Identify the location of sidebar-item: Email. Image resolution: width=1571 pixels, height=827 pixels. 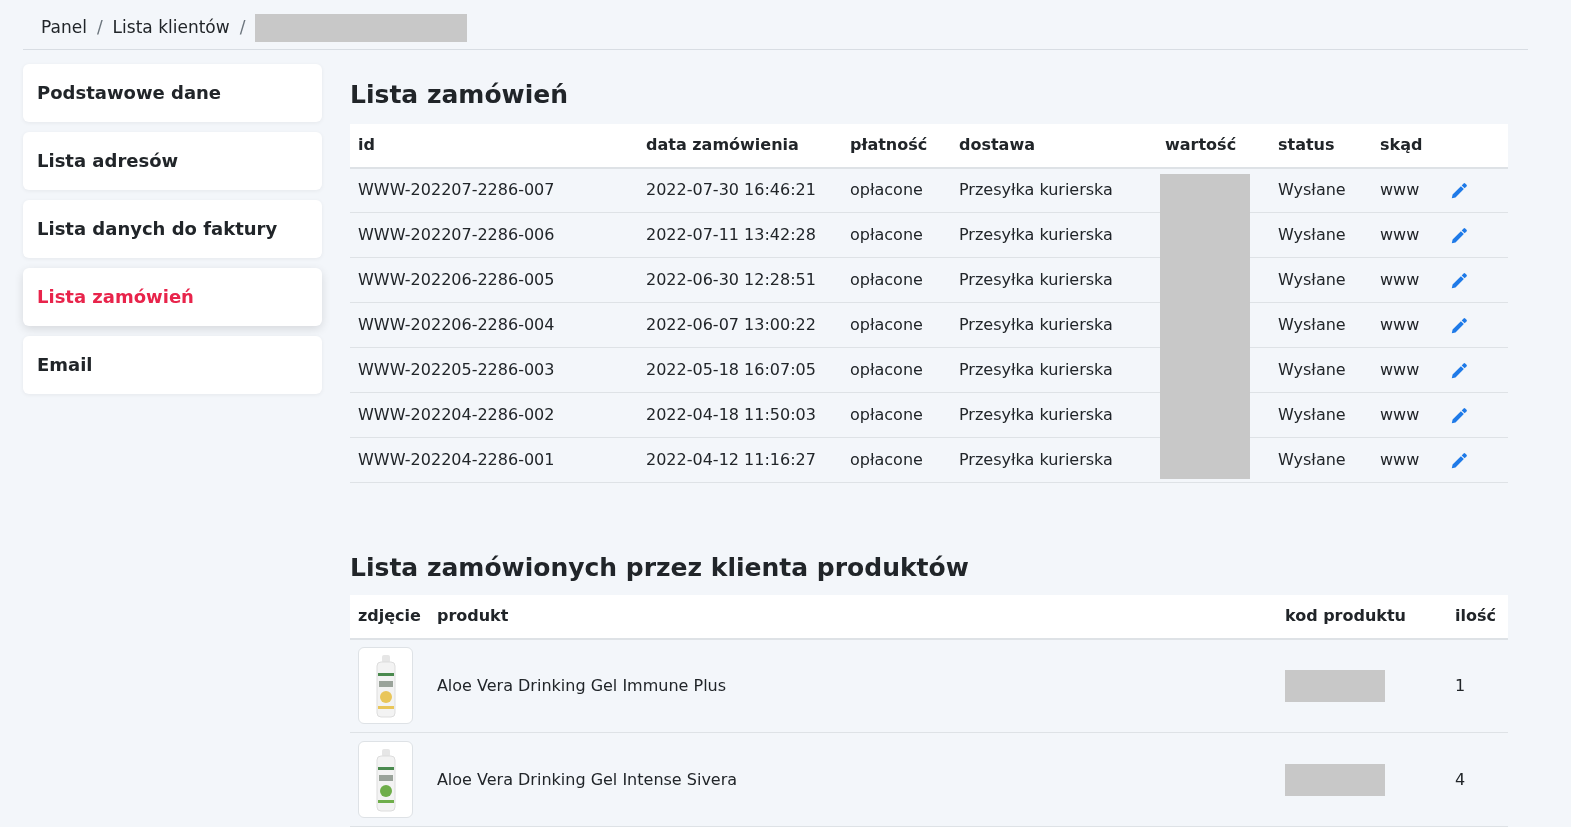
(172, 365).